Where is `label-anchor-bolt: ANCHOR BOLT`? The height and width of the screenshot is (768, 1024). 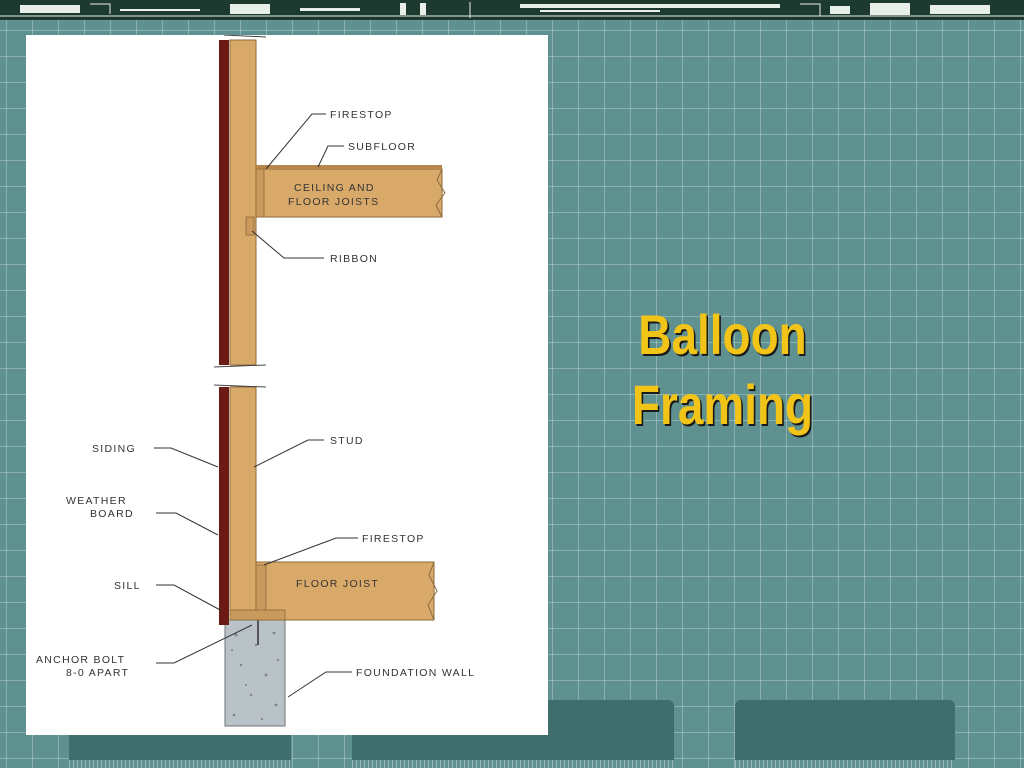
label-anchor-bolt: ANCHOR BOLT is located at coordinates (80, 660).